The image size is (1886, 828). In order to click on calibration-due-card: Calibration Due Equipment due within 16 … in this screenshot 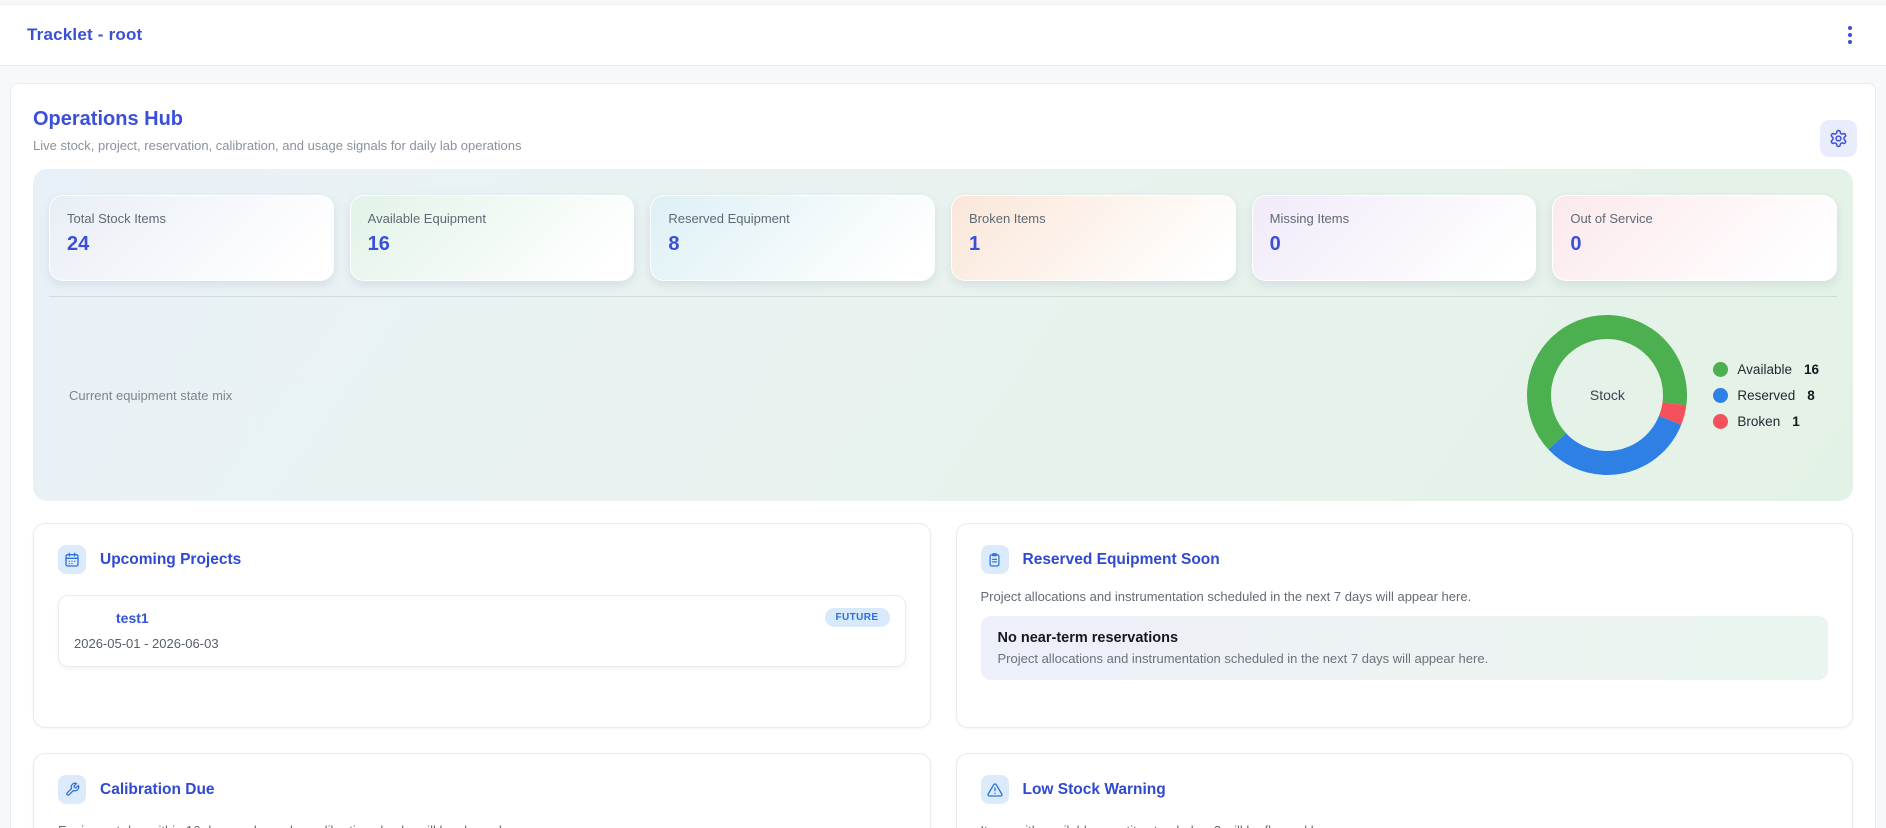, I will do `click(482, 790)`.